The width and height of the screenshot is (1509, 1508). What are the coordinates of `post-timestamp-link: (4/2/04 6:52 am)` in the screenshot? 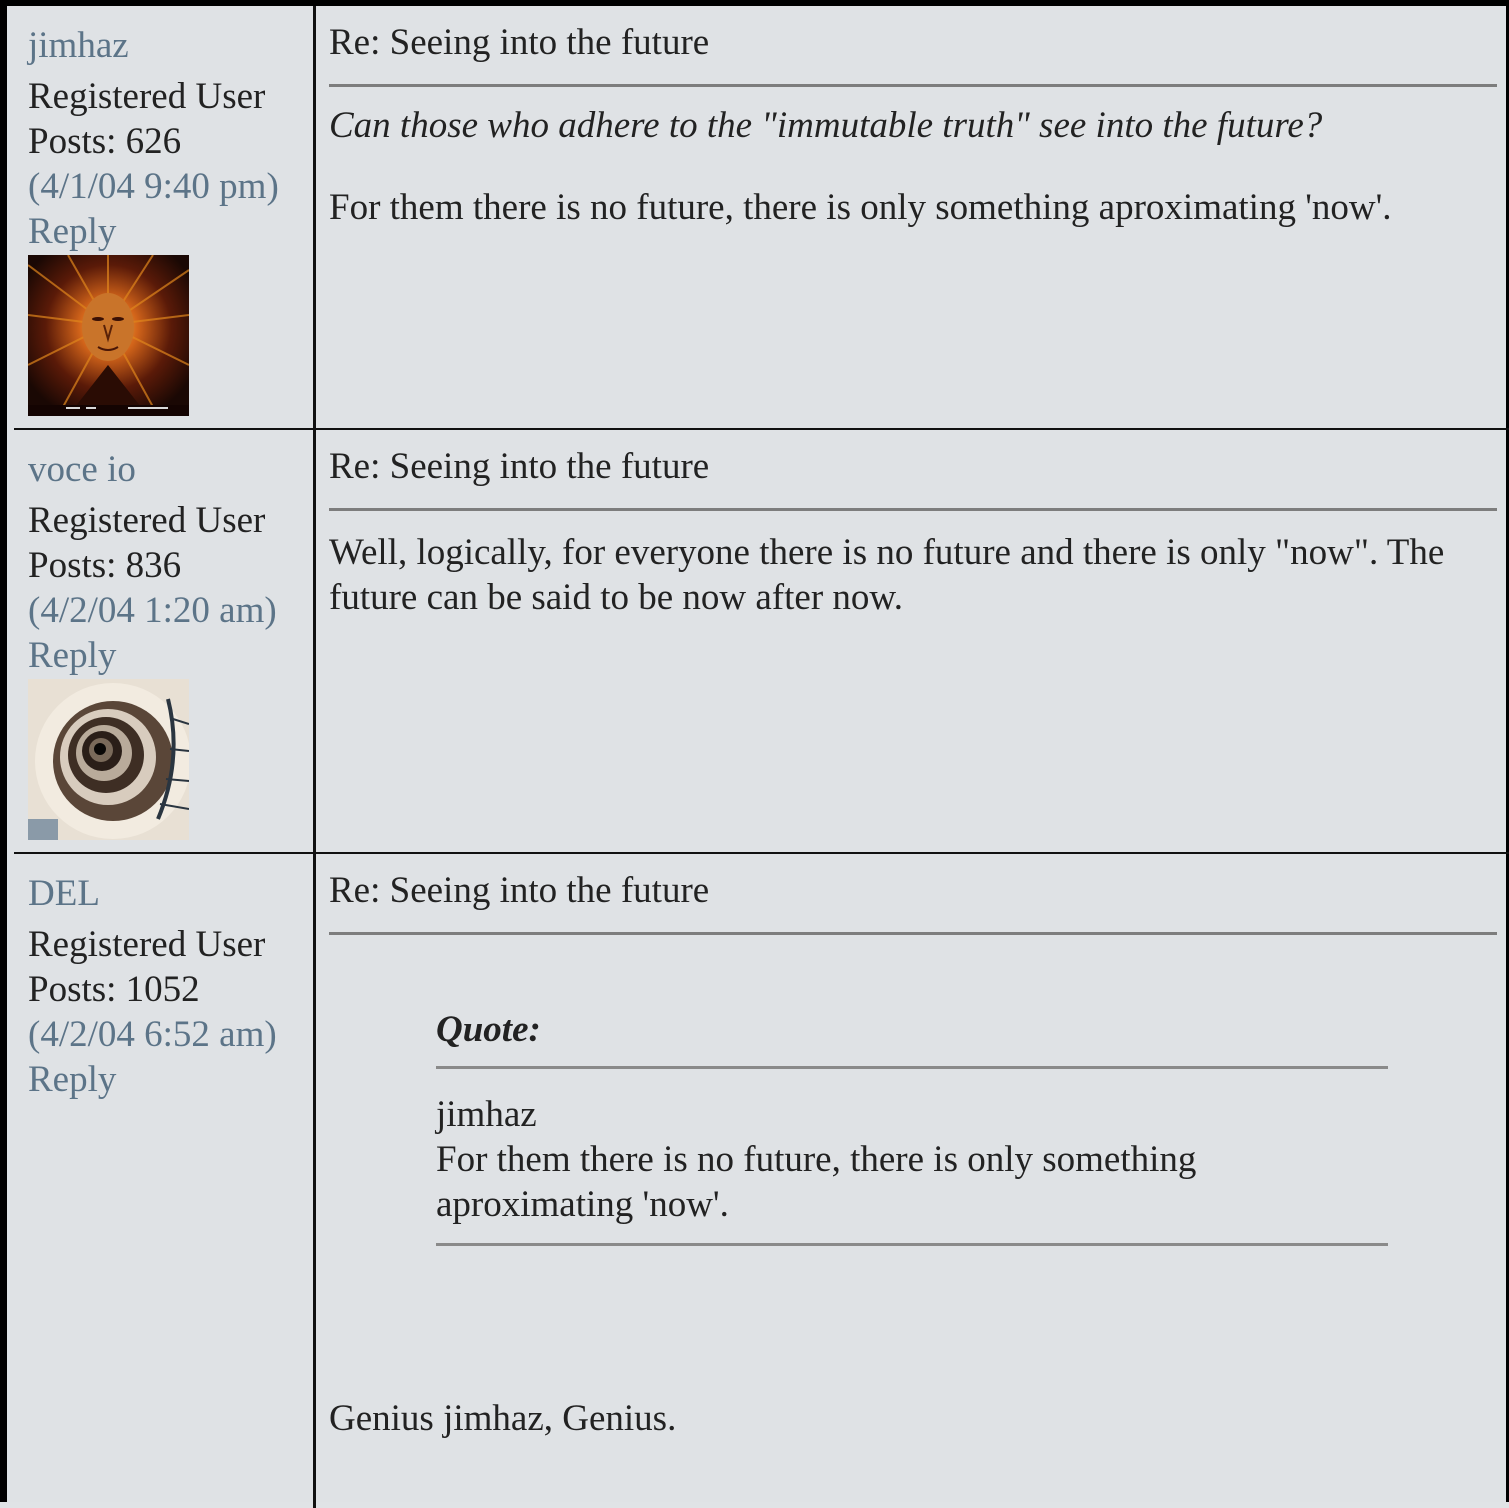 It's located at (152, 1034).